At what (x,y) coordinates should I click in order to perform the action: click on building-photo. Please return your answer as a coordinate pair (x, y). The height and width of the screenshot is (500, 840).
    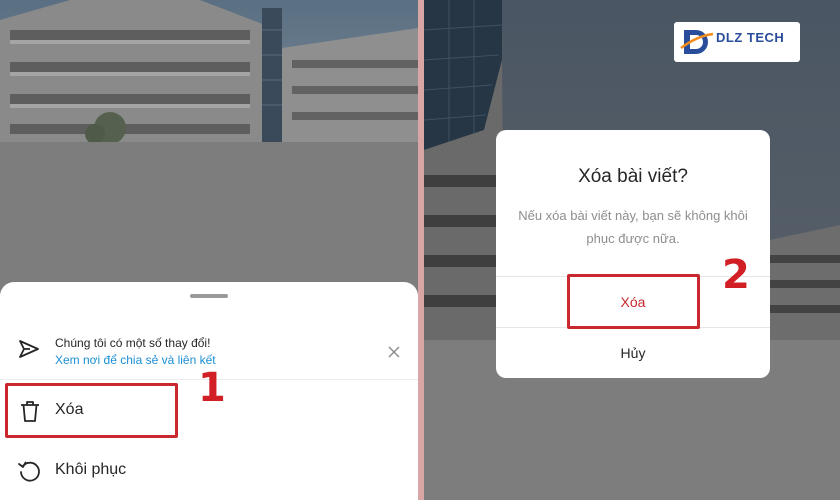
    Looking at the image, I should click on (209, 71).